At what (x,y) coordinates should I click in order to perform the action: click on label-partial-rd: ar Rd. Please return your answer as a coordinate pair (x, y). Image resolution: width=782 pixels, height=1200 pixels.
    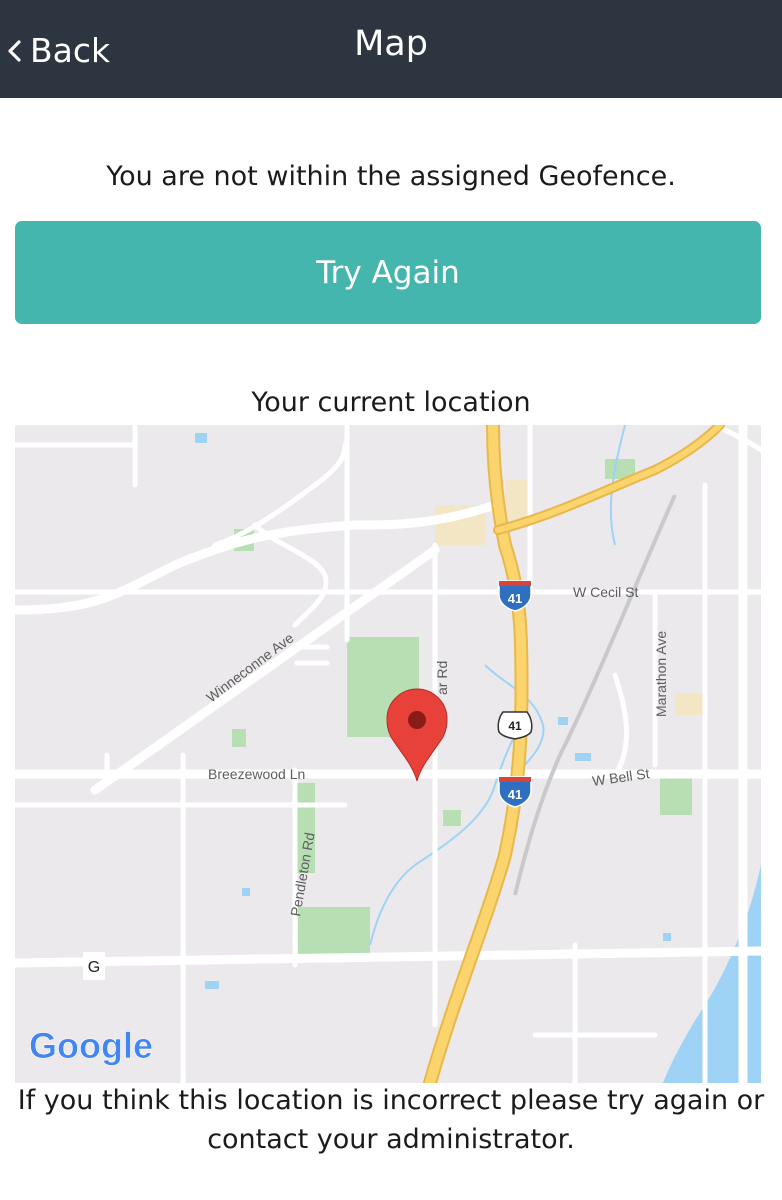
    Looking at the image, I should click on (442, 678).